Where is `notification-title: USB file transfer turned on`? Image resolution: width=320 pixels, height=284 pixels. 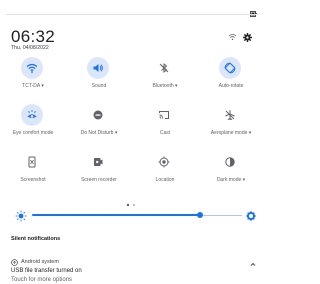 notification-title: USB file transfer turned on is located at coordinates (46, 271).